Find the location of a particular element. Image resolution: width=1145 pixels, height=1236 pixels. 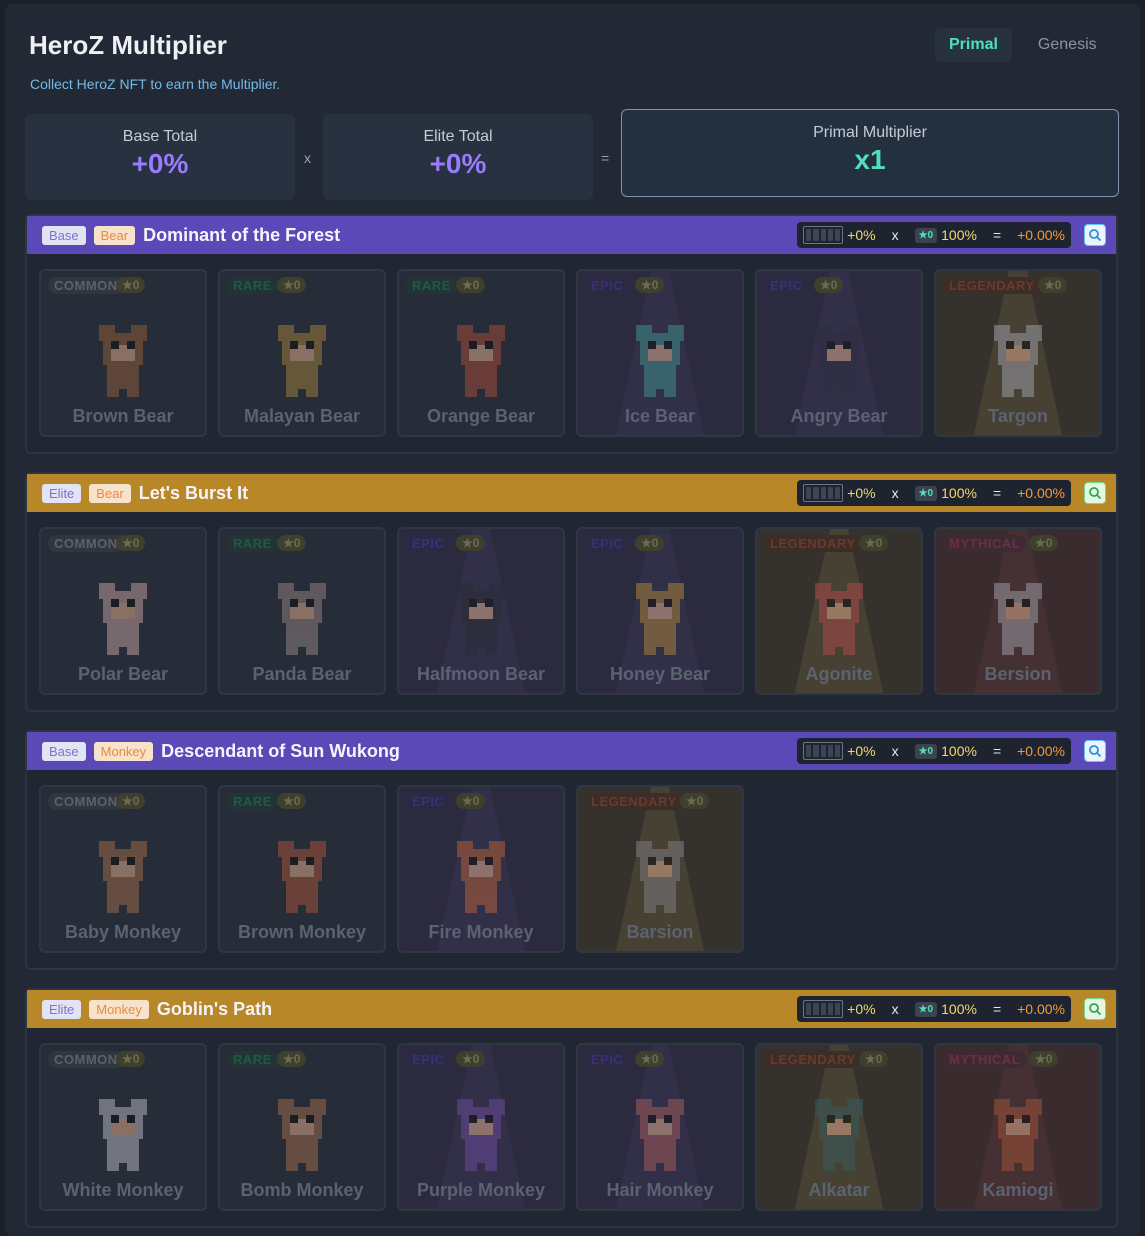

progress-bar is located at coordinates (823, 493).